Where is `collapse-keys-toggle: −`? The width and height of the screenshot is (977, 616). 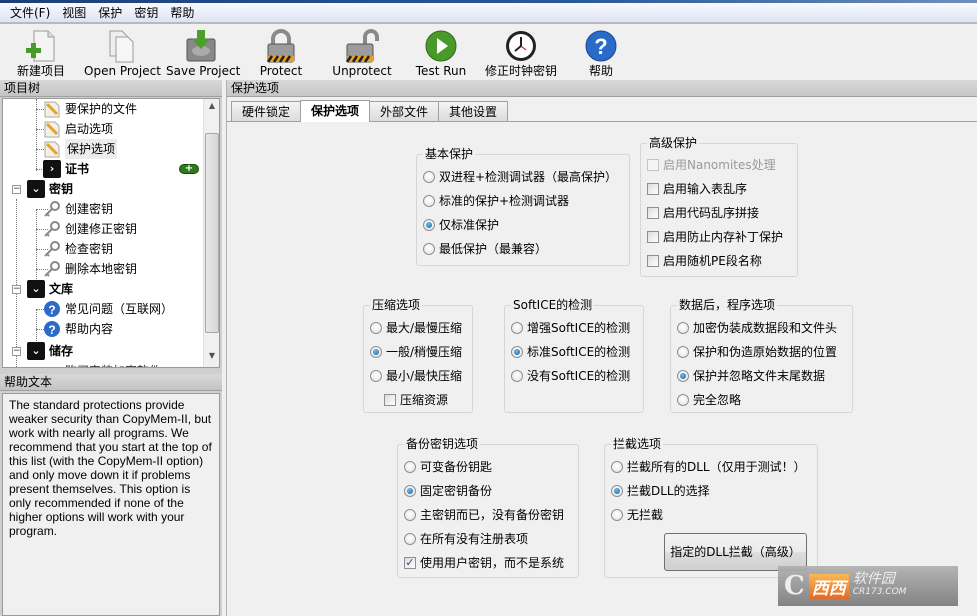
collapse-keys-toggle: − is located at coordinates (16, 189).